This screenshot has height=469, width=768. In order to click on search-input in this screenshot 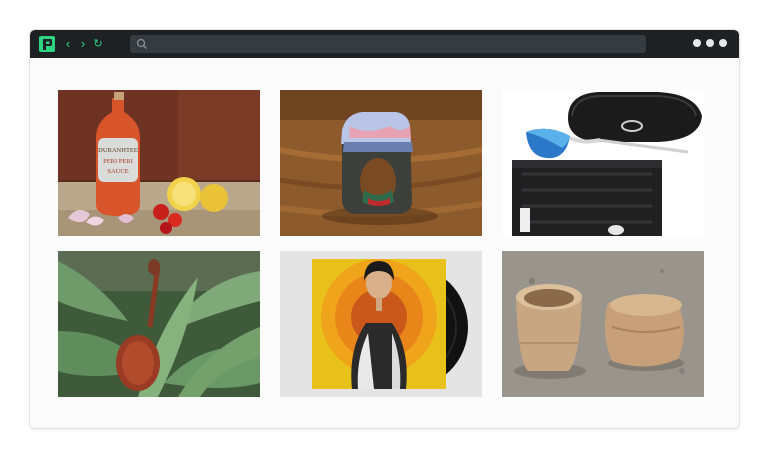, I will do `click(396, 44)`.